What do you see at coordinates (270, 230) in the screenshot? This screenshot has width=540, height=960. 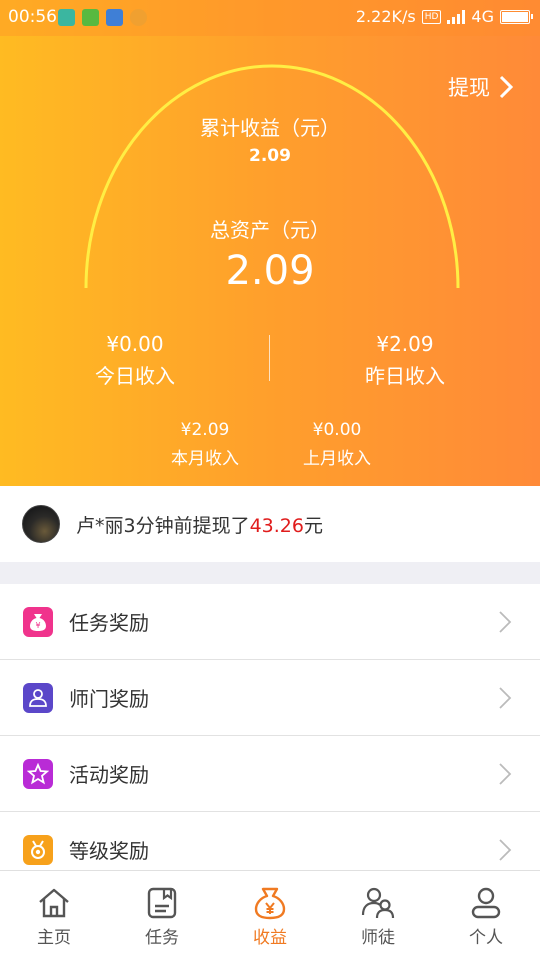 I see `total-assets-label: 总资产（元）` at bounding box center [270, 230].